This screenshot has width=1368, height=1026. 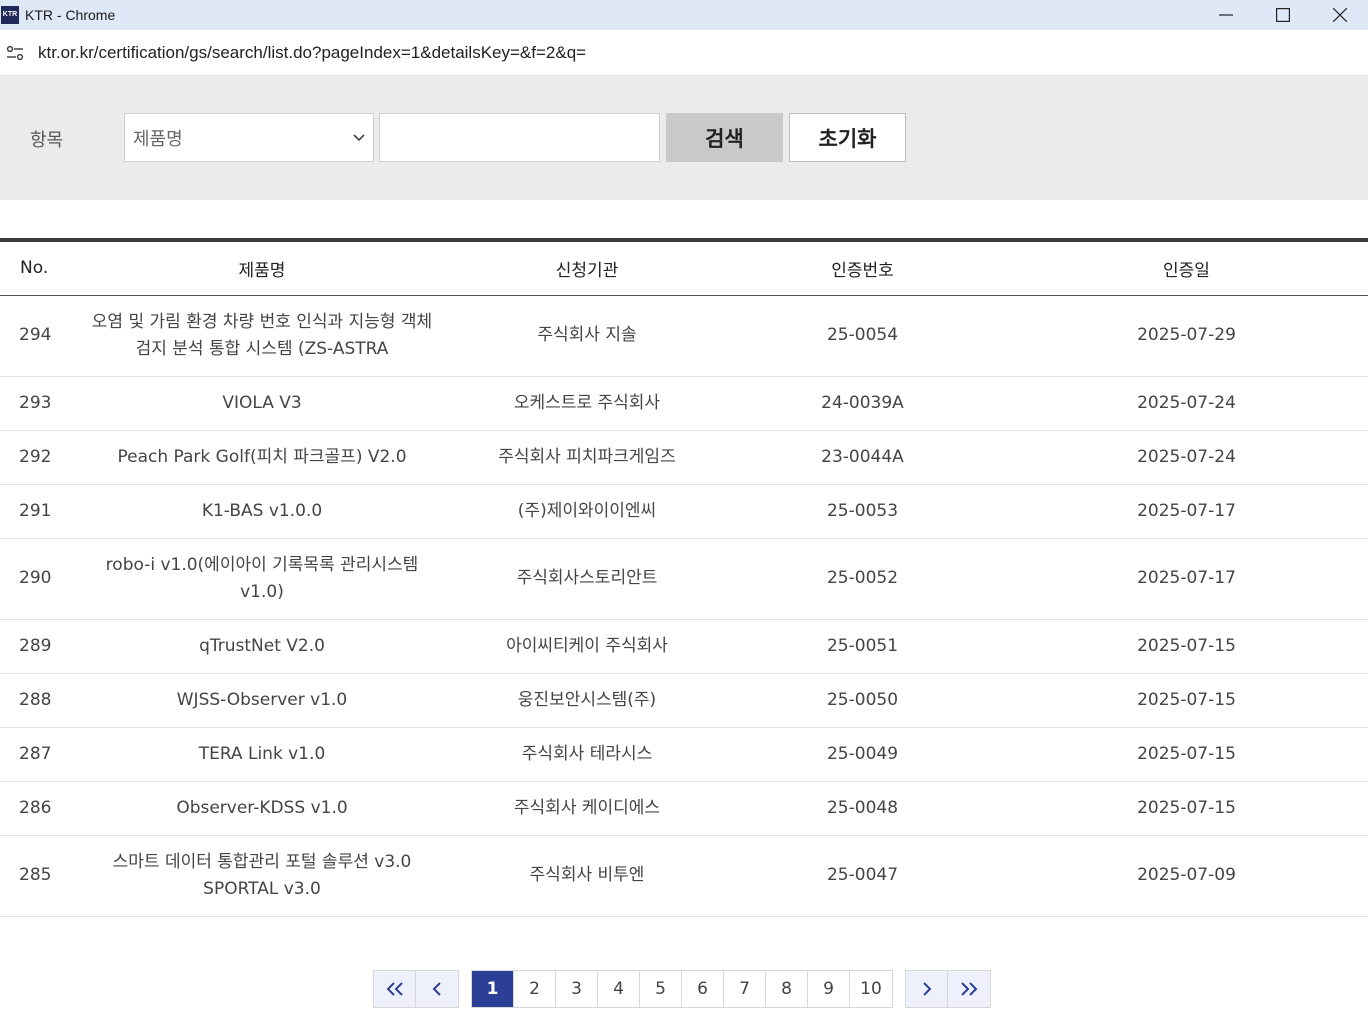 What do you see at coordinates (587, 268) in the screenshot?
I see `header-applicant: 신청기관` at bounding box center [587, 268].